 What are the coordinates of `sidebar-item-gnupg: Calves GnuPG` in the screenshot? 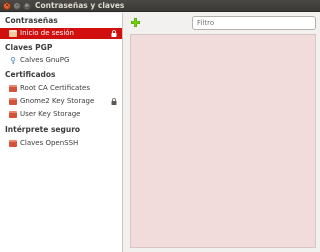 It's located at (61, 60).